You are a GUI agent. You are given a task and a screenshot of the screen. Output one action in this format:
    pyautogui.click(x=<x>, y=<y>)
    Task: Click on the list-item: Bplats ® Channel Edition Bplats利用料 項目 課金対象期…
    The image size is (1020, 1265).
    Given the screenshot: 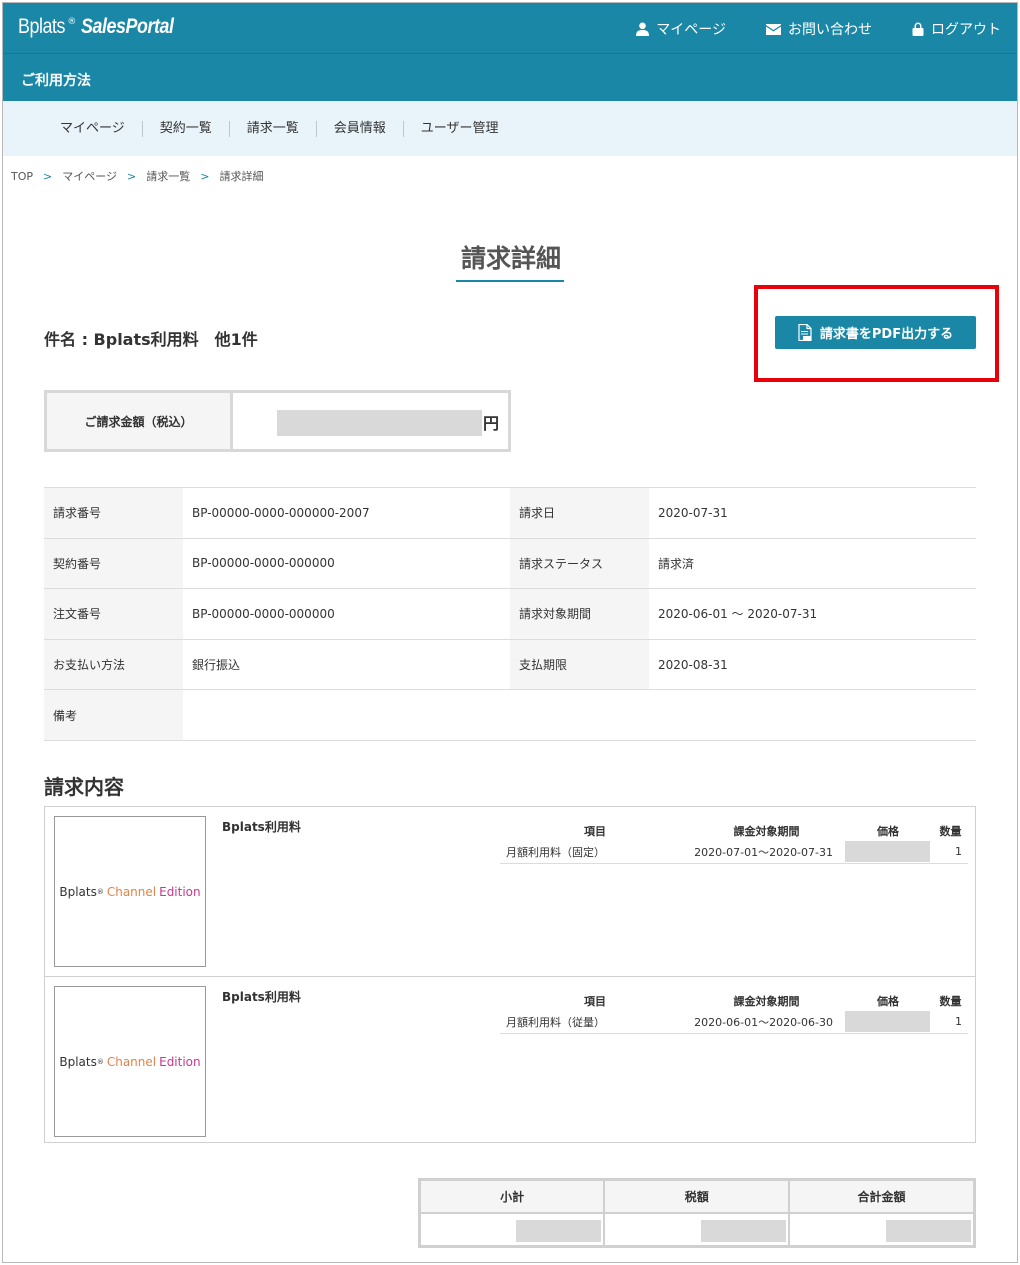 What is the action you would take?
    pyautogui.click(x=510, y=1060)
    